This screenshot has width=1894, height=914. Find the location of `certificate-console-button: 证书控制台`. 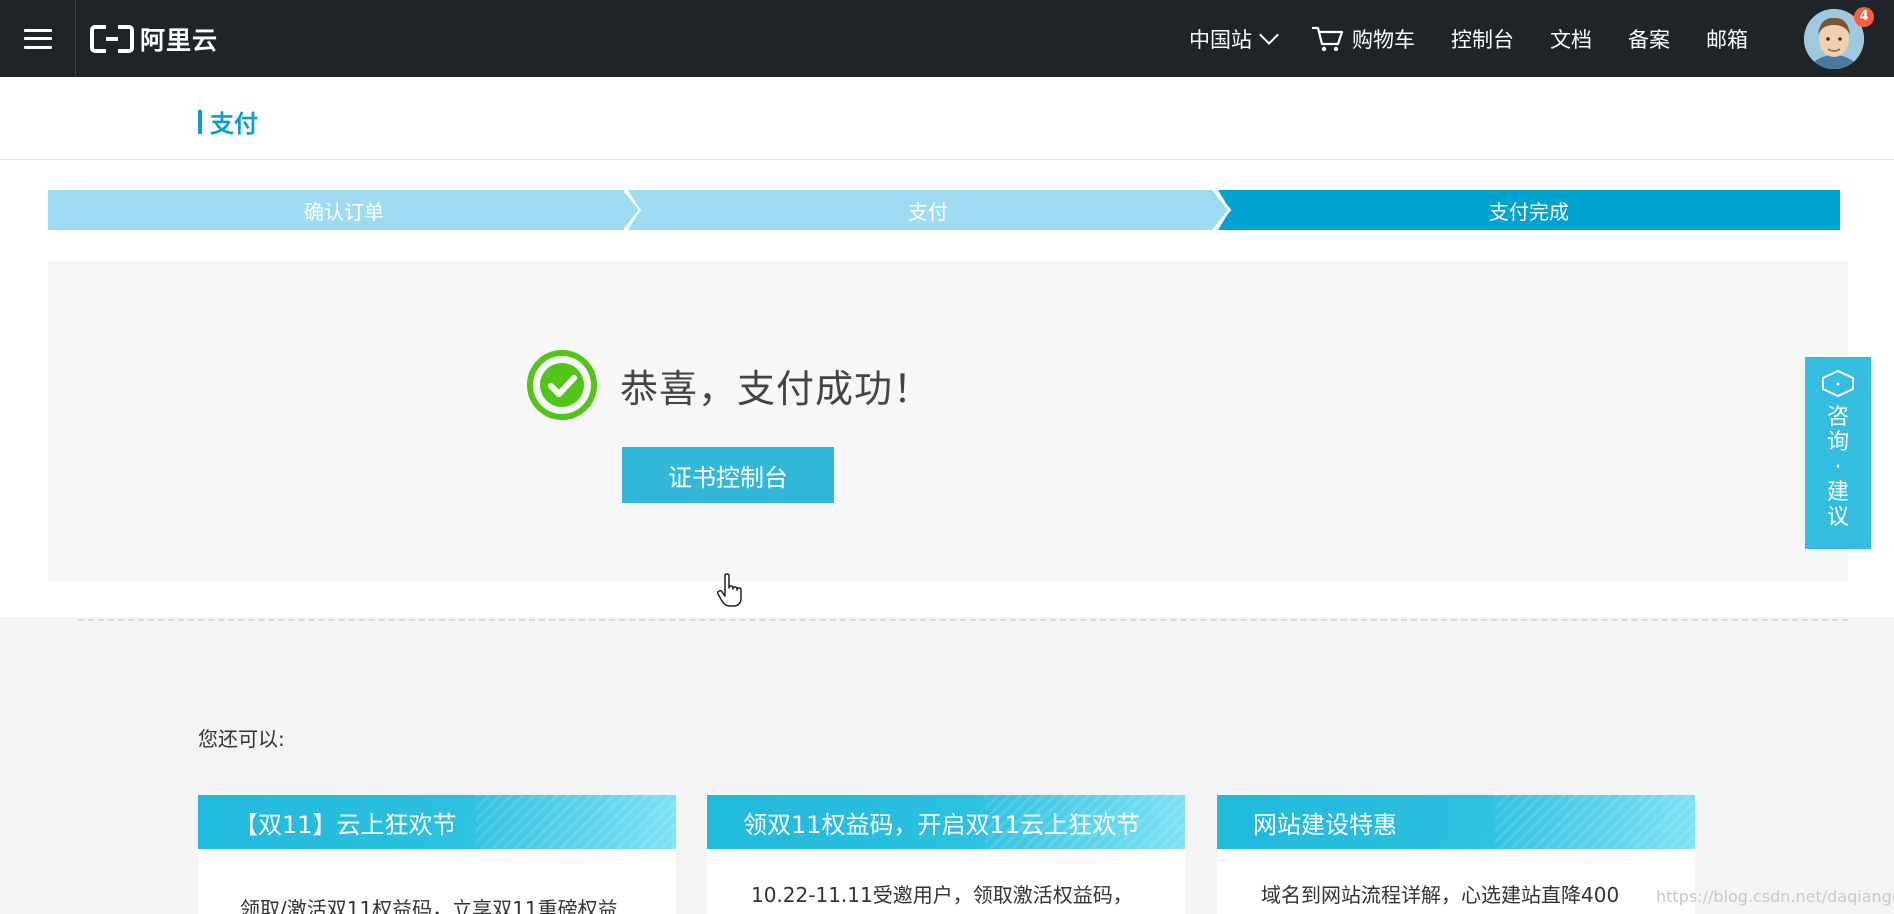

certificate-console-button: 证书控制台 is located at coordinates (728, 475).